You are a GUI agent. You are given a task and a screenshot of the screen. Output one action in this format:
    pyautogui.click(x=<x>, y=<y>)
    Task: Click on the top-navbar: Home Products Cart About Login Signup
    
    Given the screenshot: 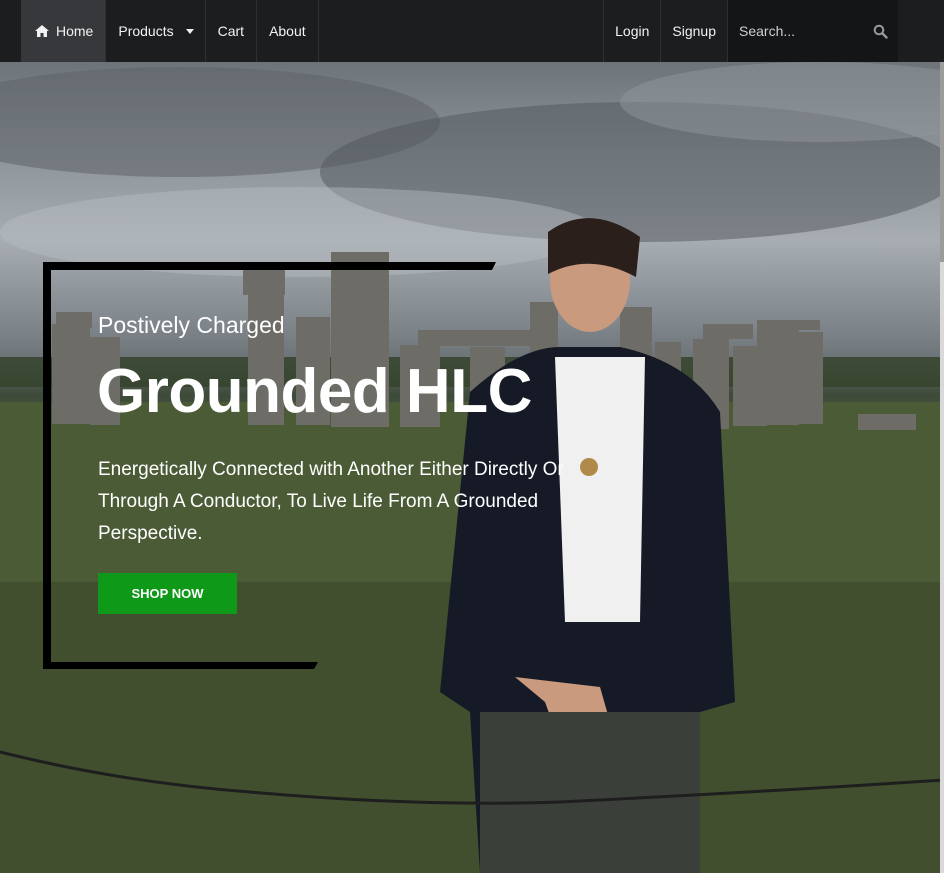 What is the action you would take?
    pyautogui.click(x=472, y=31)
    